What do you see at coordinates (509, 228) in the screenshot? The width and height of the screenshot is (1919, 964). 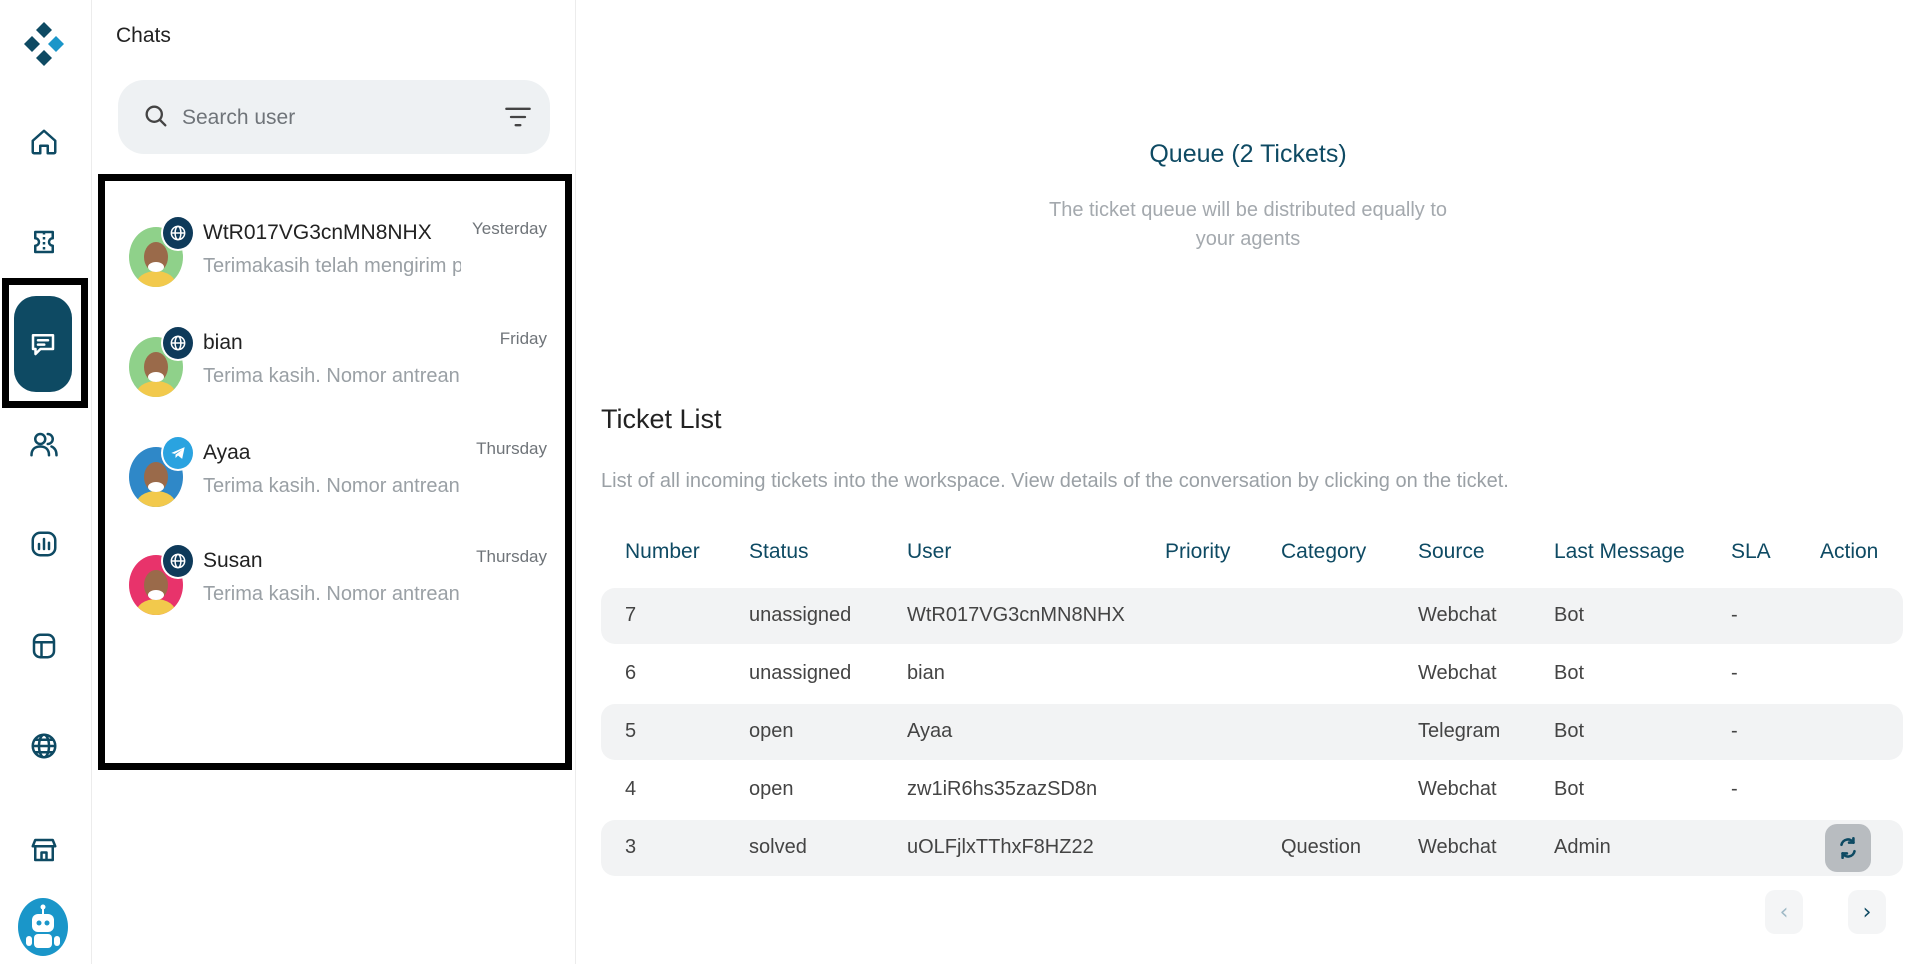 I see `chat-time: Yesterday` at bounding box center [509, 228].